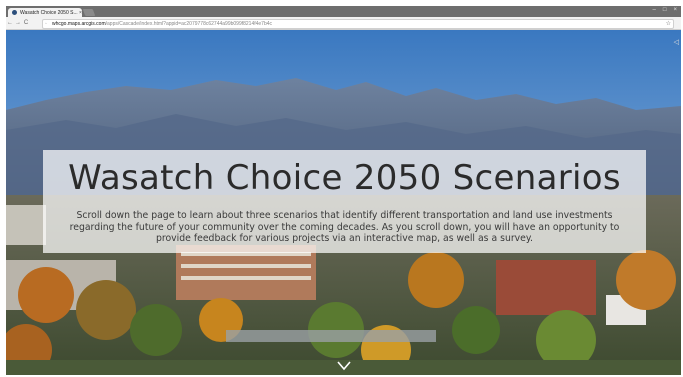 Image resolution: width=683 pixels, height=377 pixels. Describe the element at coordinates (676, 42) in the screenshot. I see `share-icon: ◁` at that location.